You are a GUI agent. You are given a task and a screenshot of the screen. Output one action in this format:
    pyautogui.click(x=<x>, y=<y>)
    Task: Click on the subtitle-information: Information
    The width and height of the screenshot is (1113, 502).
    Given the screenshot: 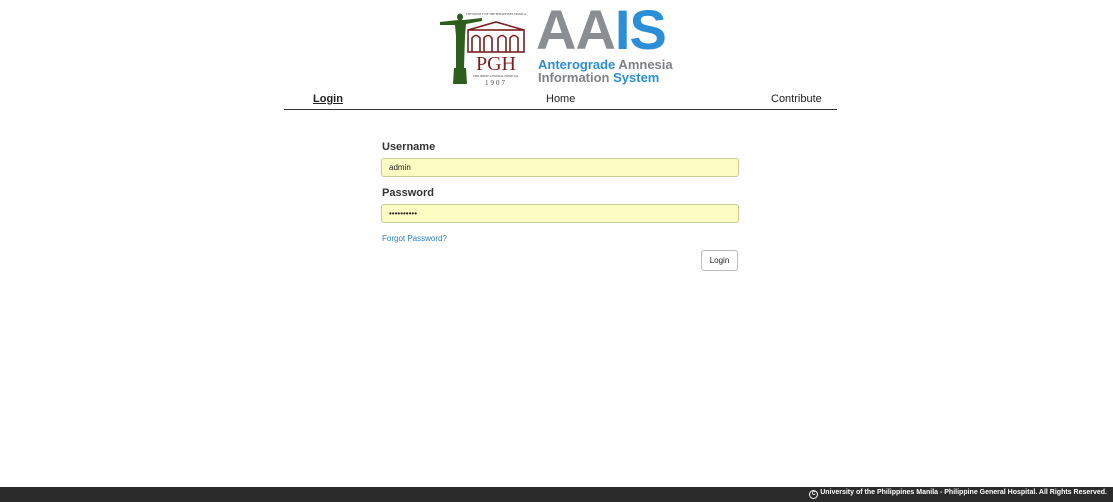 What is the action you would take?
    pyautogui.click(x=576, y=77)
    